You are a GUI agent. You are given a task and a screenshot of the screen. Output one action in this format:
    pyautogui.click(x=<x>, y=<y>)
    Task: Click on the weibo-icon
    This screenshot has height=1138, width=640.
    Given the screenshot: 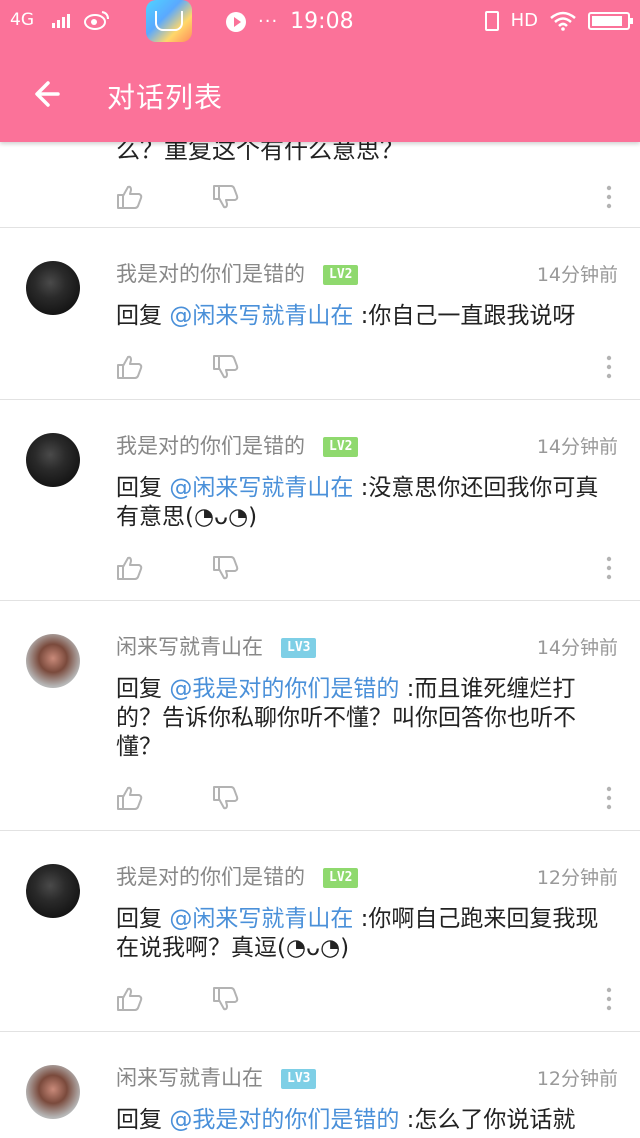 What is the action you would take?
    pyautogui.click(x=96, y=20)
    